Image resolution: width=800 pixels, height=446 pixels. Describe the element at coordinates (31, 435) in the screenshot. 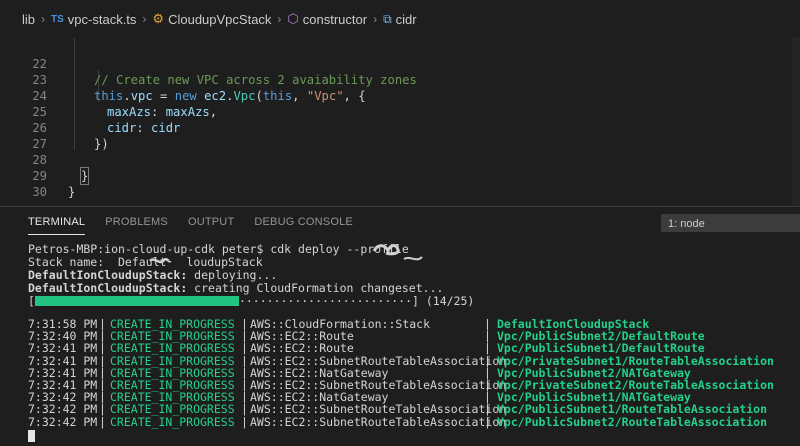

I see `terminal-cursor` at that location.